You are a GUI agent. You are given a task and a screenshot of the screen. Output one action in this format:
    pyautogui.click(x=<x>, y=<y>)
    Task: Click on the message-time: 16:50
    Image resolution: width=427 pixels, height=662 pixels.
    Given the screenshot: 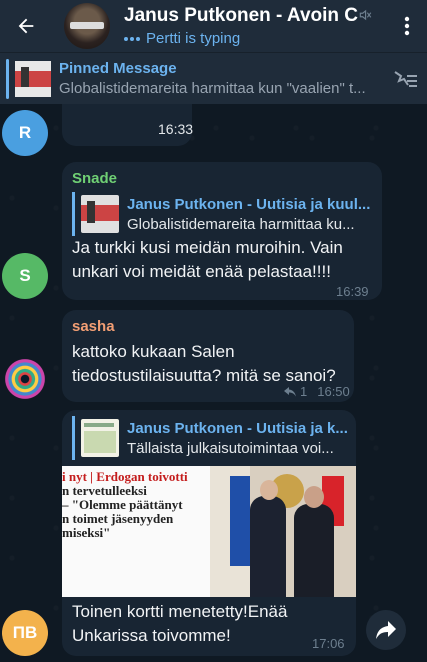 What is the action you would take?
    pyautogui.click(x=333, y=391)
    